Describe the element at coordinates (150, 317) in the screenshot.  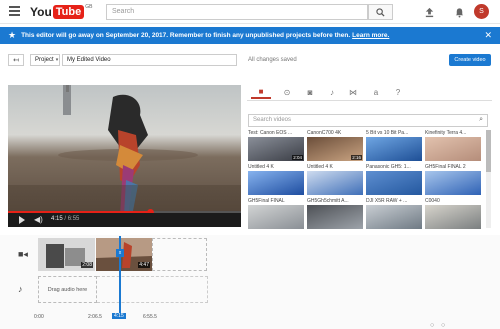
I see `timeline-tick: 6:55.5` at that location.